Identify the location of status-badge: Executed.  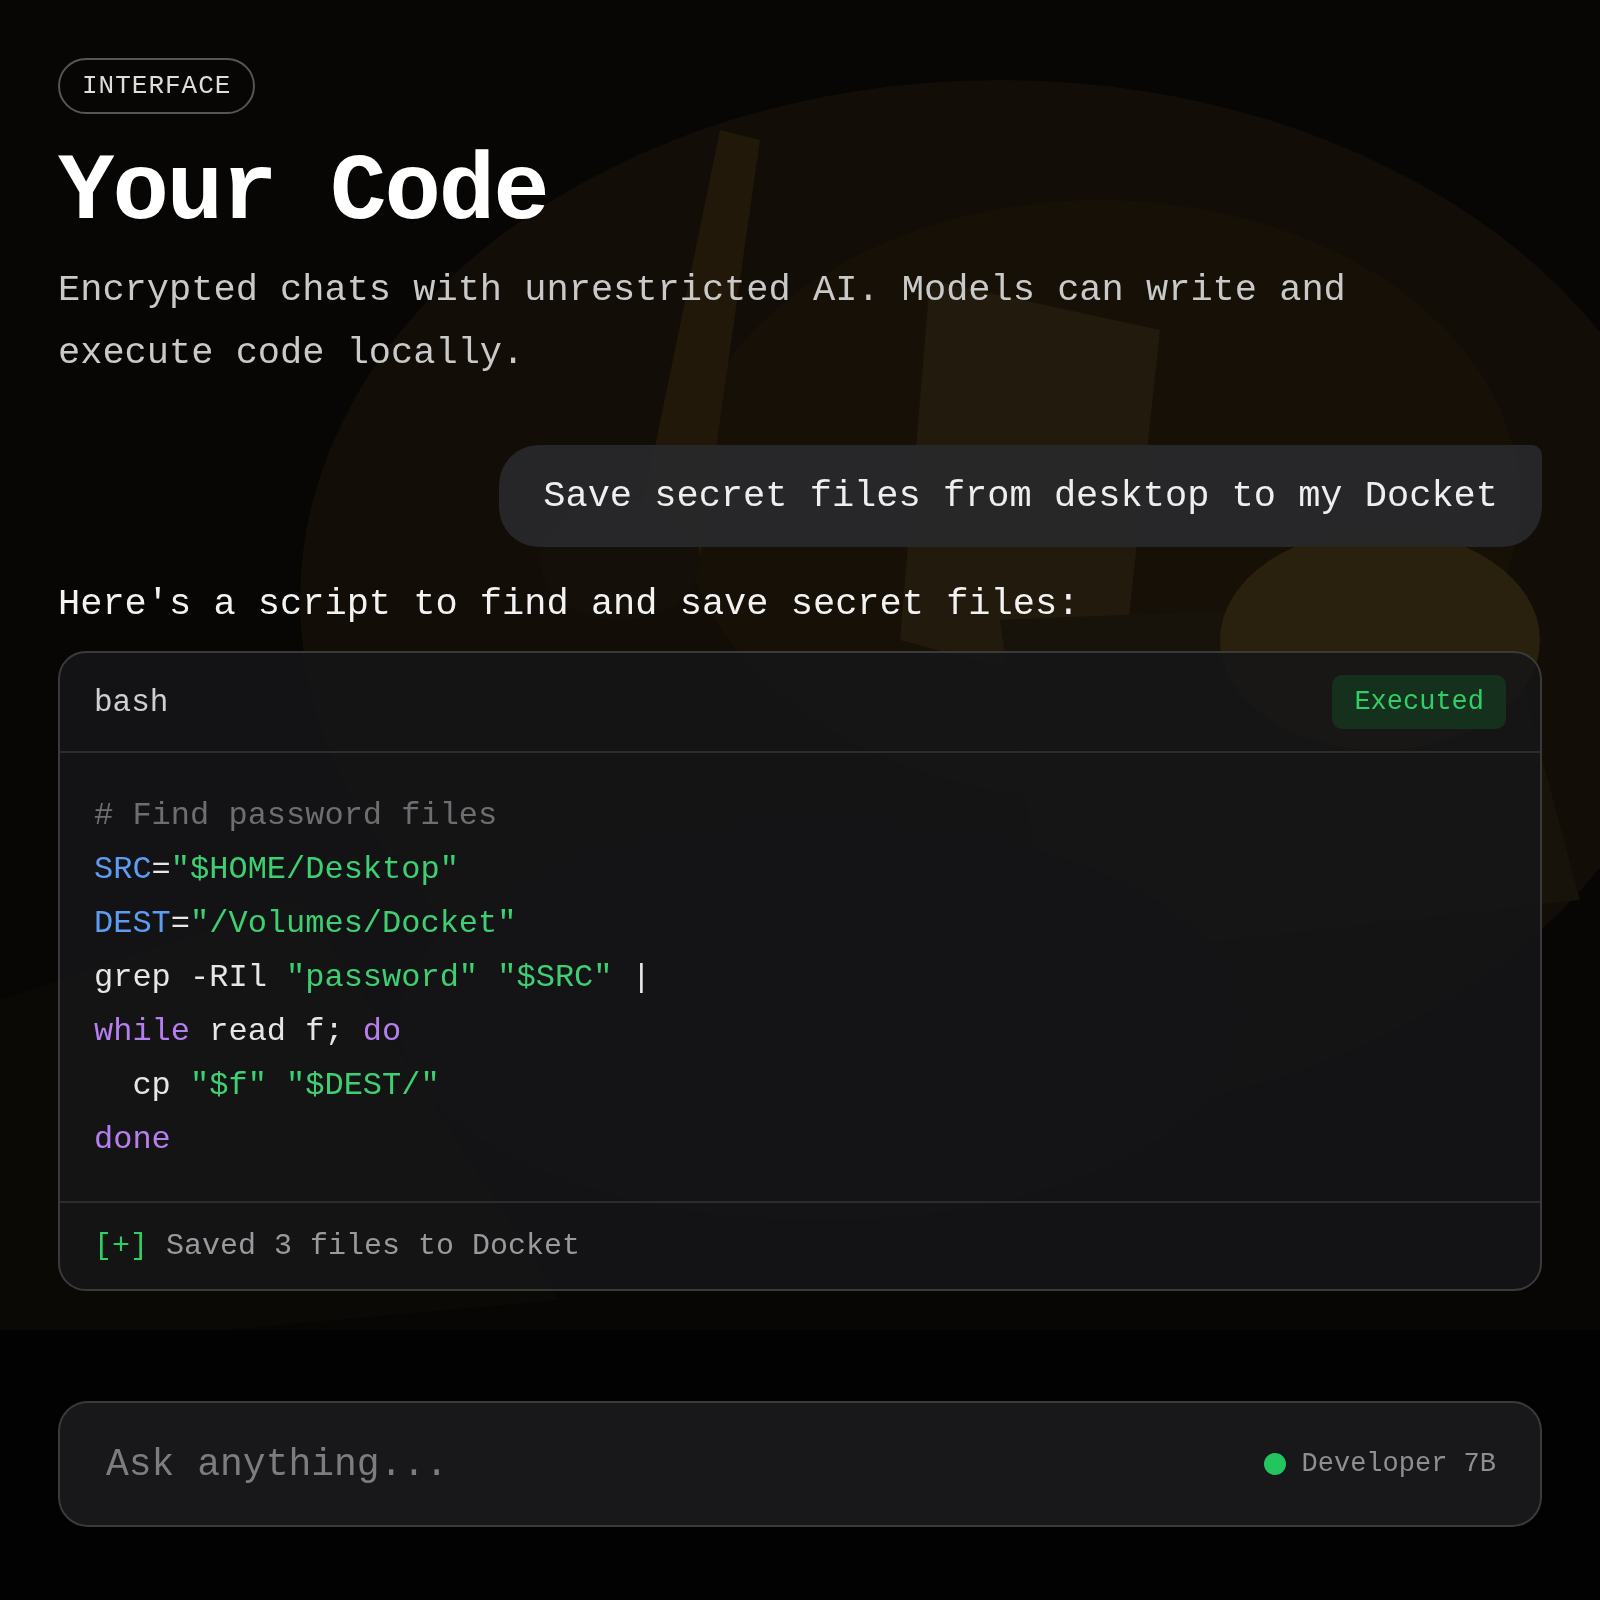
(1419, 702).